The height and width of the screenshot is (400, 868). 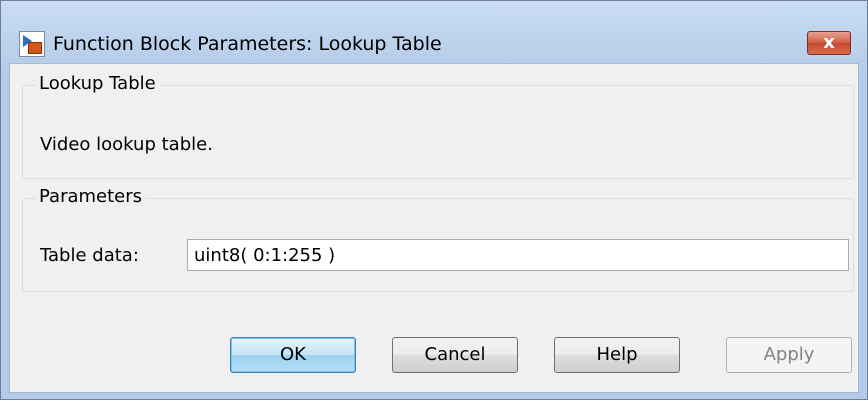 I want to click on block-description: Video lookup table., so click(x=126, y=144).